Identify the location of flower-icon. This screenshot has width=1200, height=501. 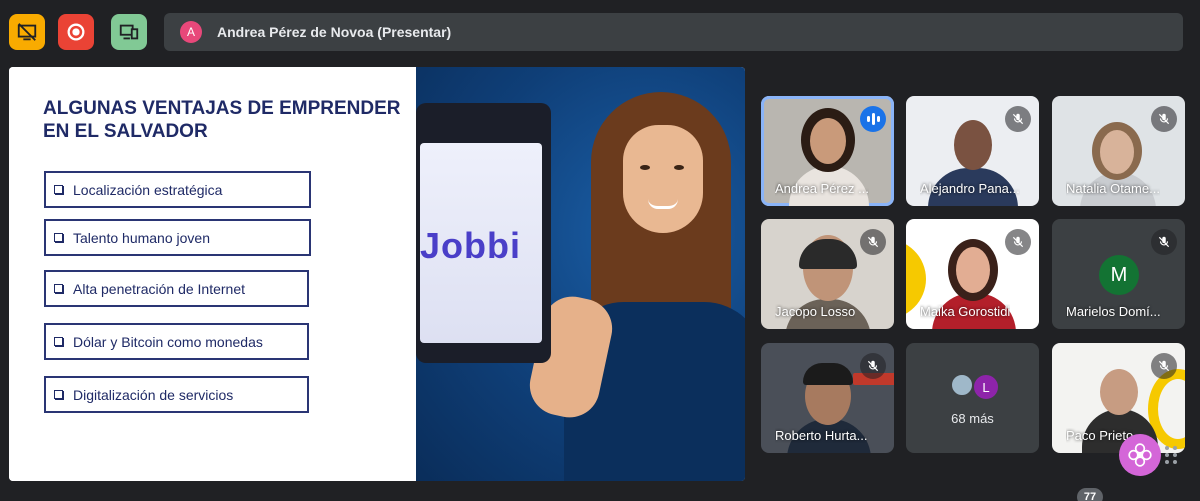
(1140, 455).